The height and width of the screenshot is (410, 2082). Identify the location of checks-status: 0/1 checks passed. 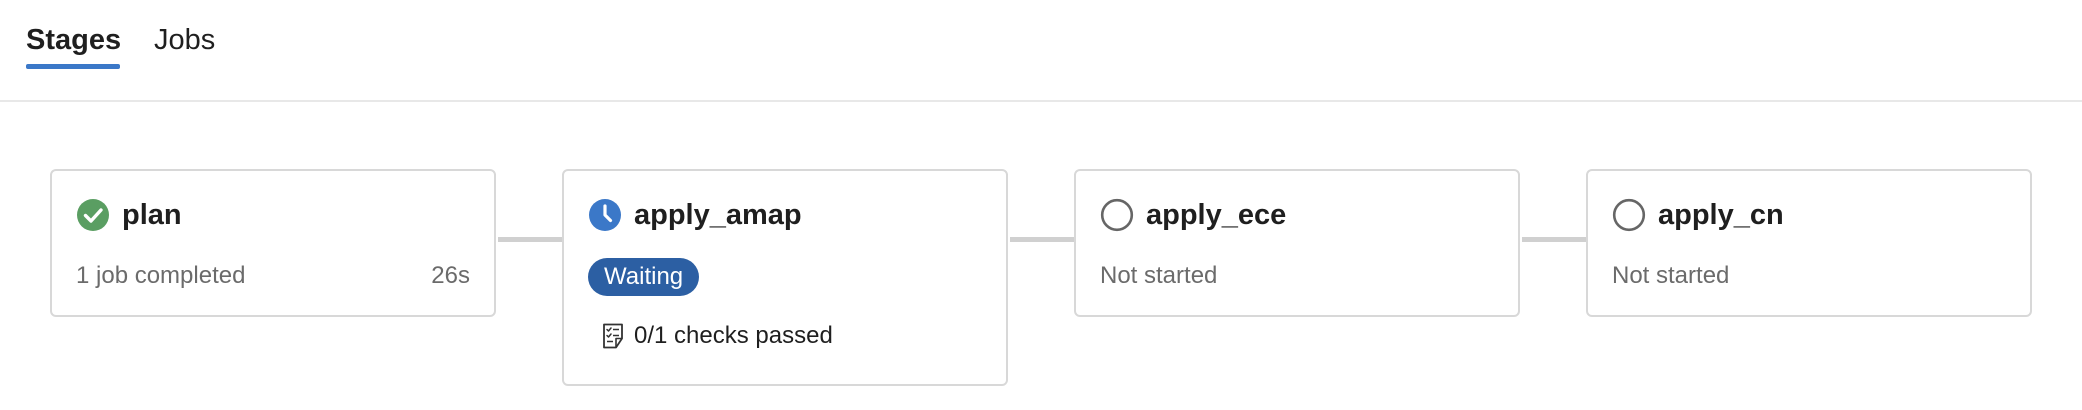
(717, 336).